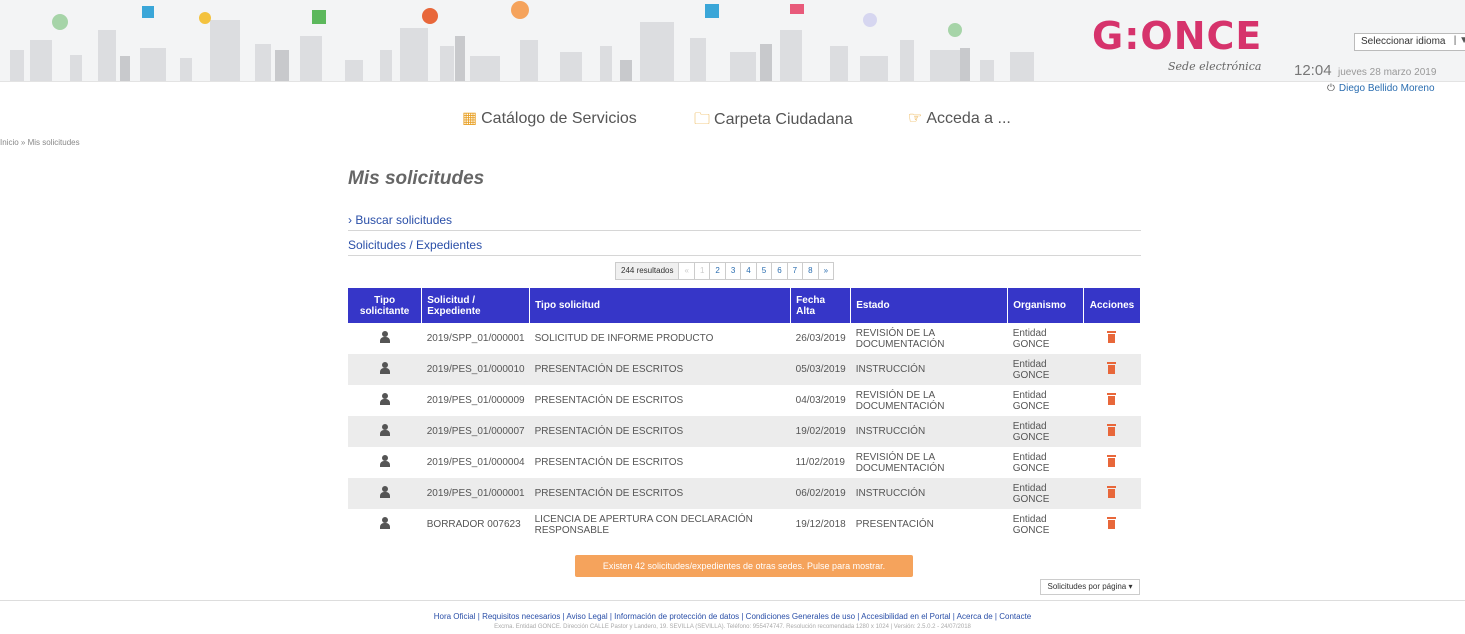 The image size is (1465, 634). Describe the element at coordinates (404, 220) in the screenshot. I see `search-requests-label: Buscar solicitudes` at that location.